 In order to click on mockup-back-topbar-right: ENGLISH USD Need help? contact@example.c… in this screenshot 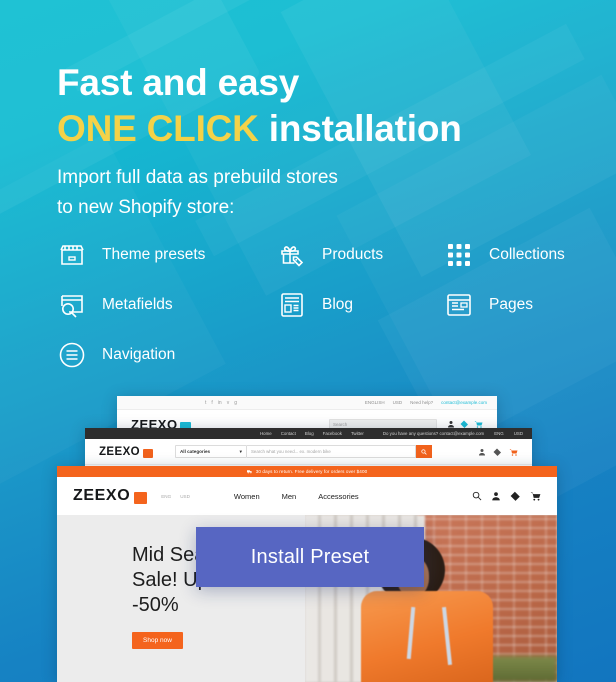, I will do `click(426, 402)`.